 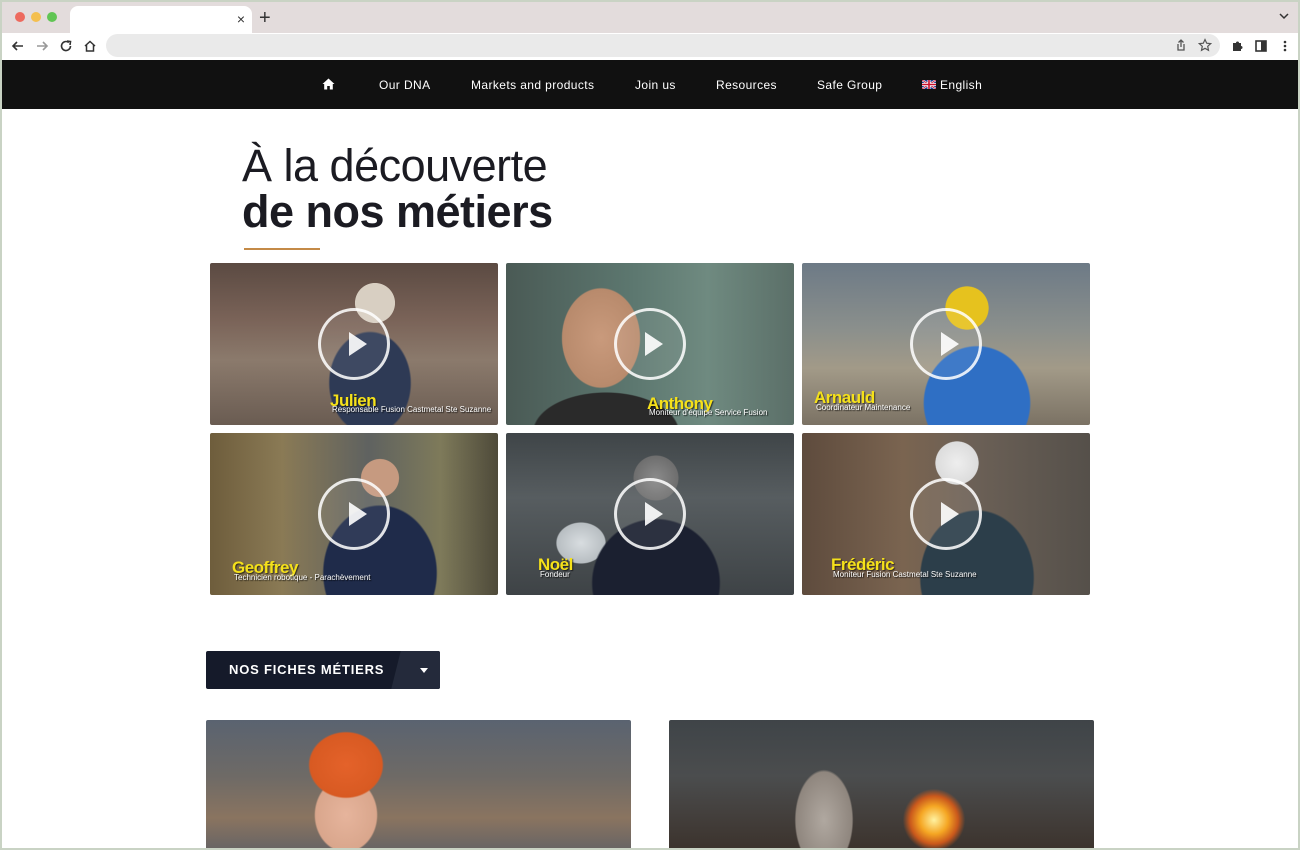 I want to click on fiches-metiers-label: NOS FICHES MÉTIERS, so click(x=307, y=669).